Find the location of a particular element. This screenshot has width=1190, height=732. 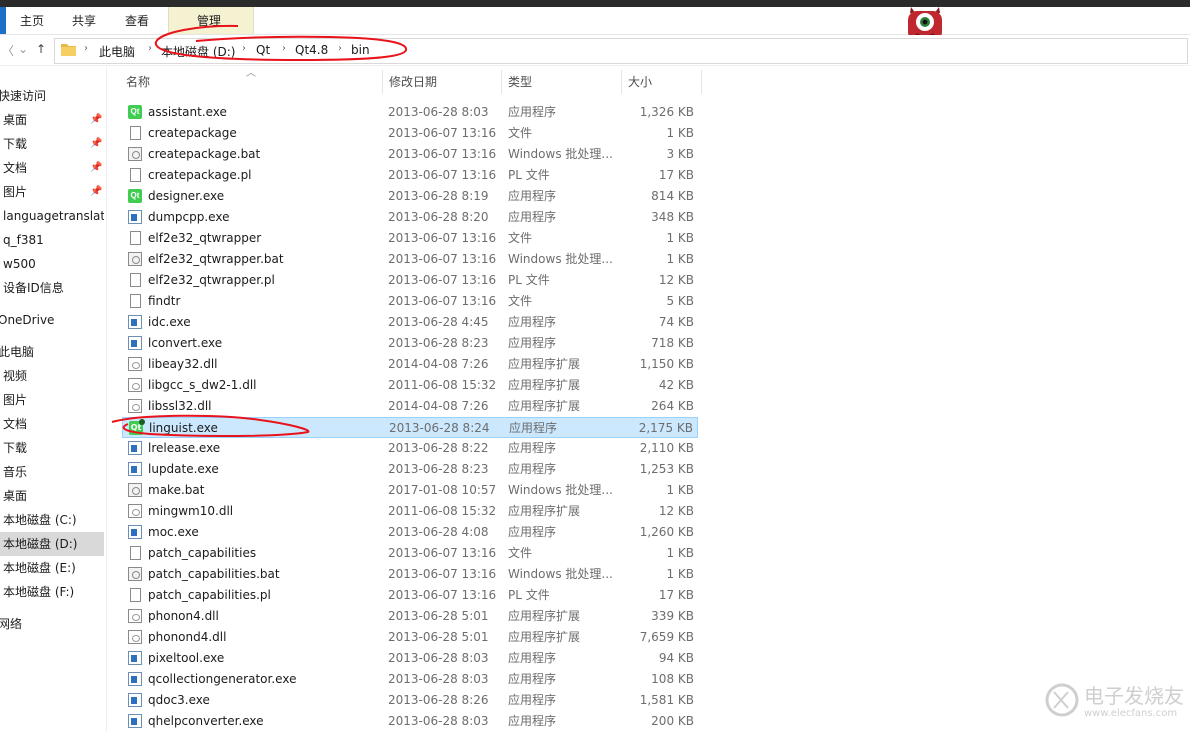

sidebar-item-quick-access: 快速访问 is located at coordinates (52, 96).